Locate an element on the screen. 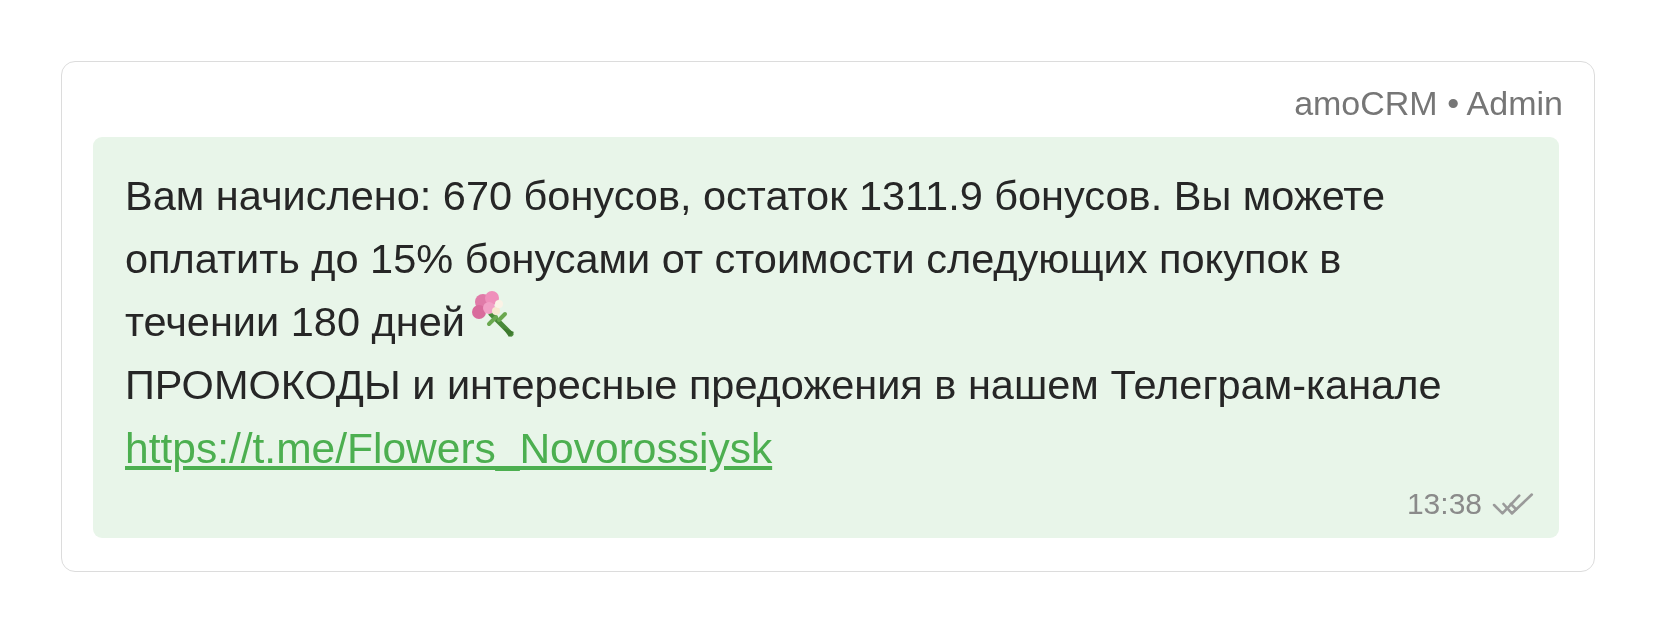 The width and height of the screenshot is (1656, 634). message-text-line: оплатить до 15% бонусами от стоимости следующих покупок в is located at coordinates (733, 258).